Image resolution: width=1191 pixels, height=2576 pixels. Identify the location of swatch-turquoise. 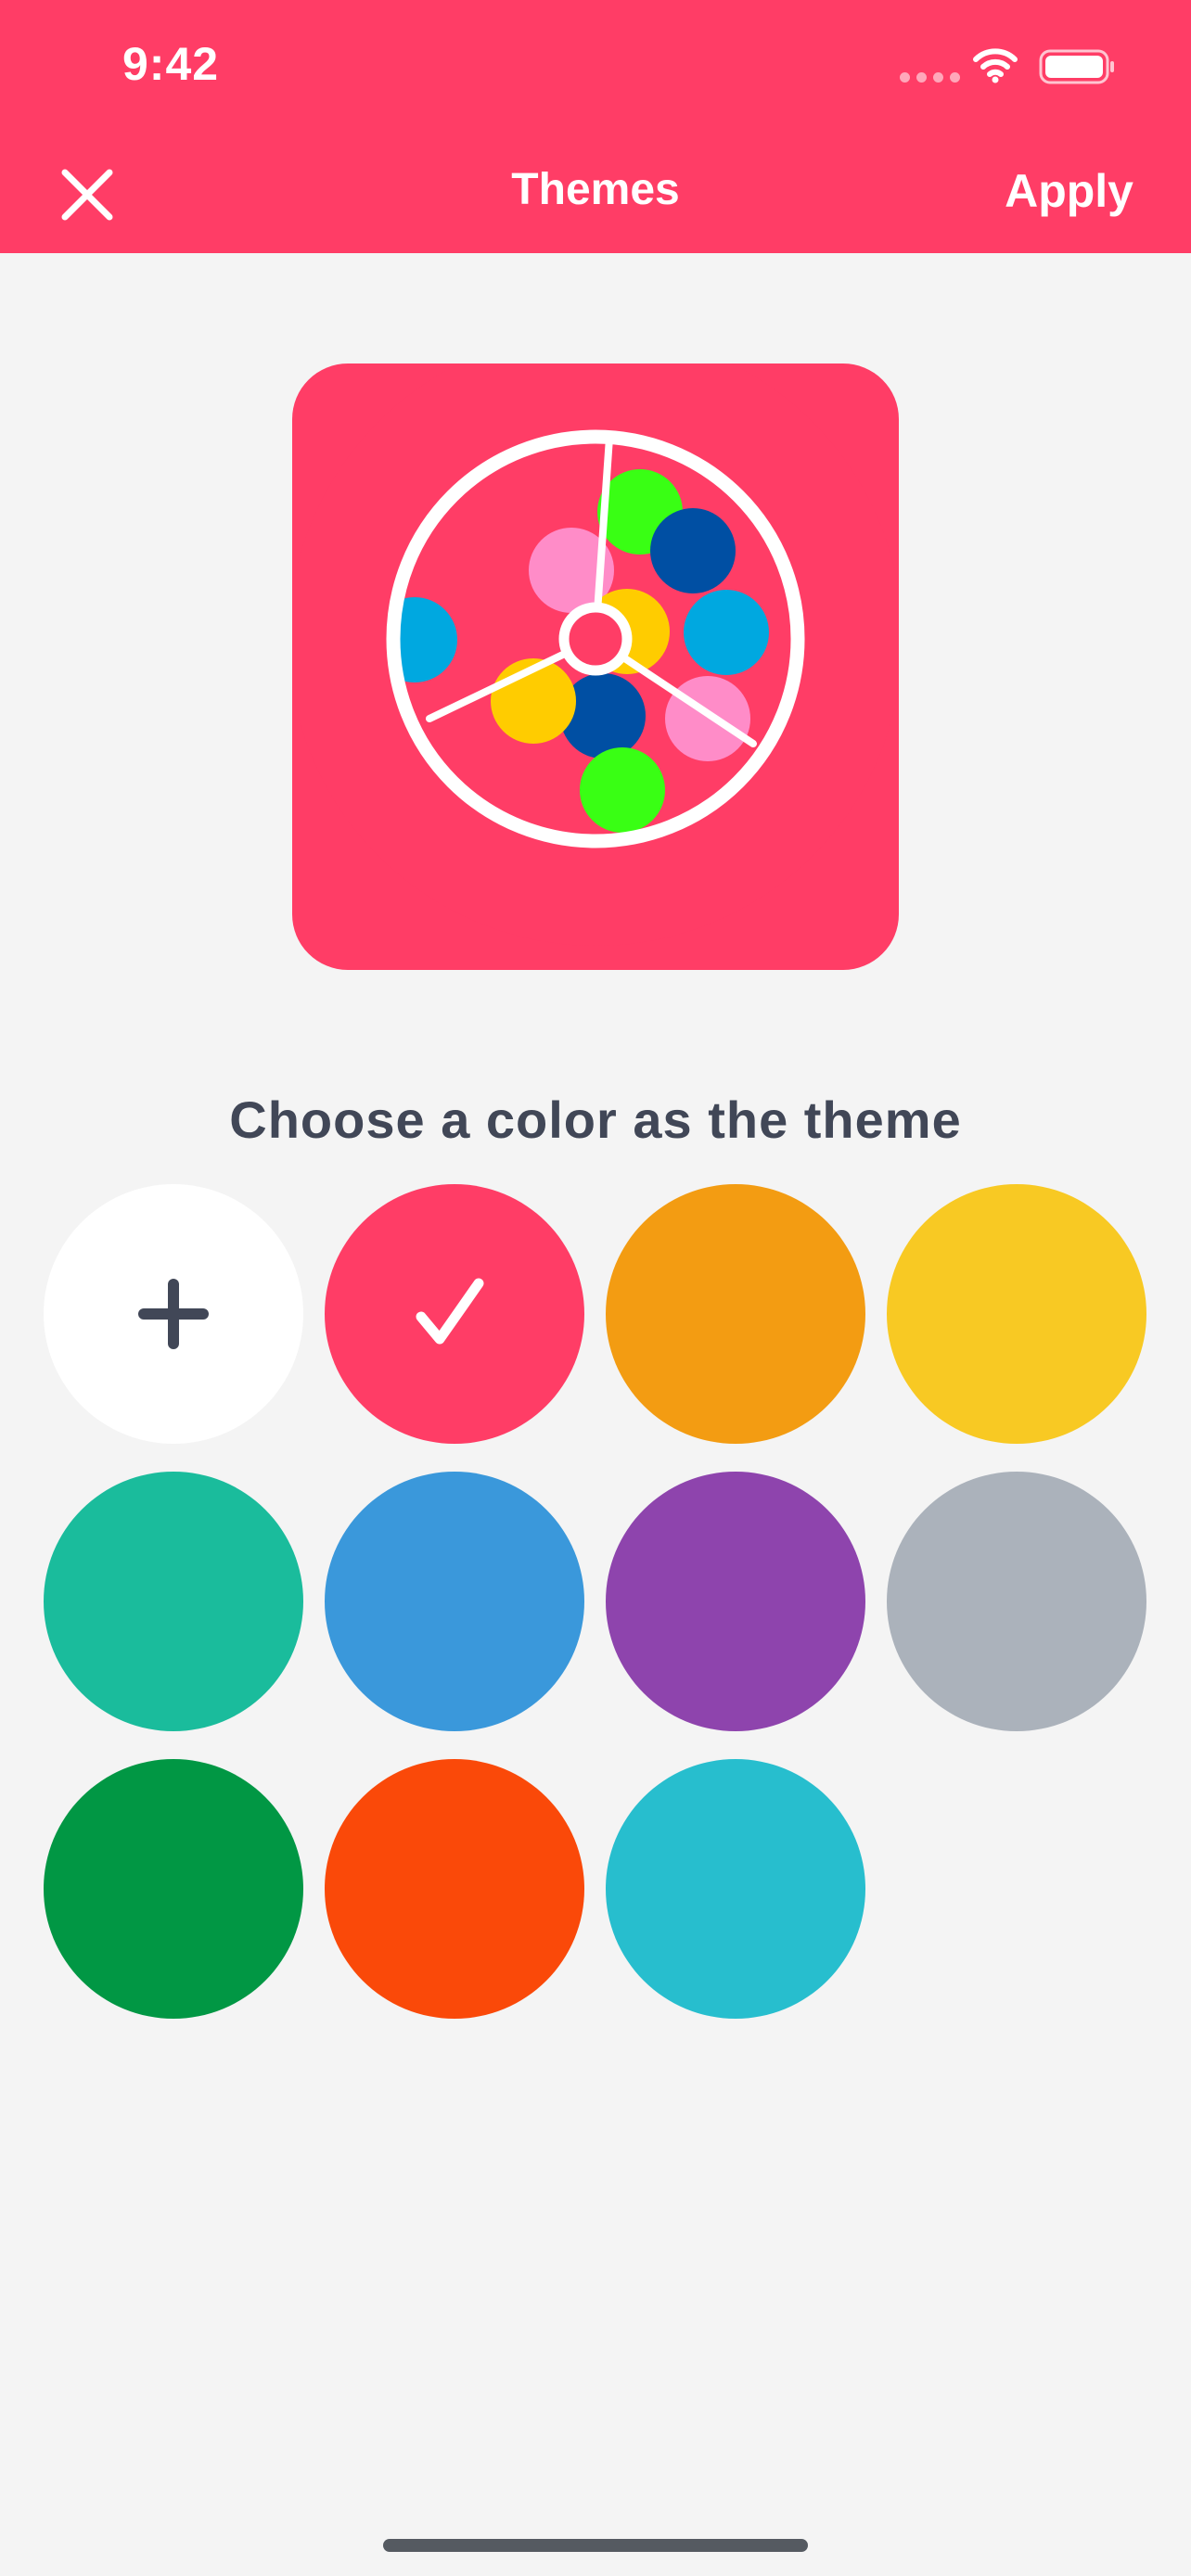
(173, 1601).